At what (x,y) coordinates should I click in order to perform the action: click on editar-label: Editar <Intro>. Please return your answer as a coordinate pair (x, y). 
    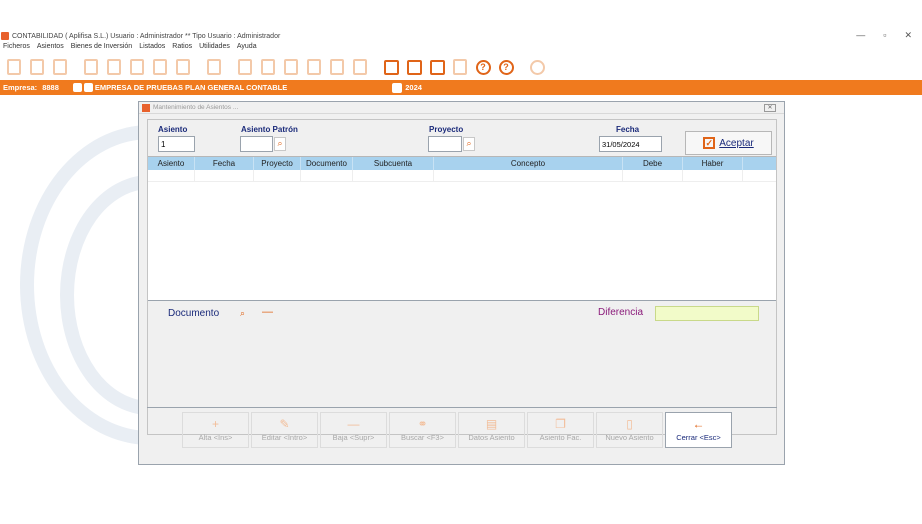
    Looking at the image, I should click on (284, 437).